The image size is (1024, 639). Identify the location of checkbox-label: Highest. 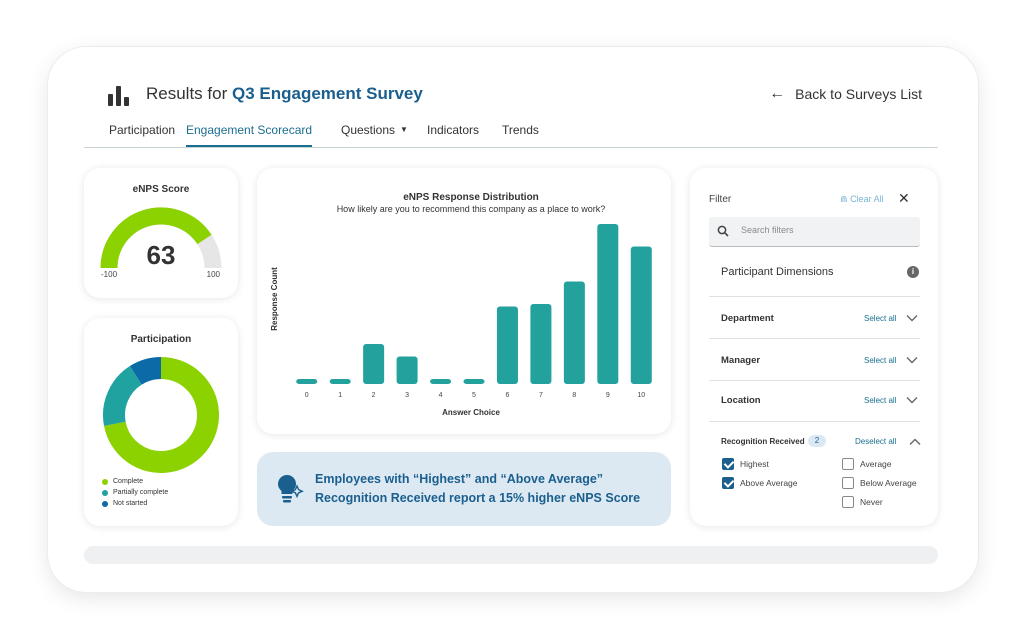
(754, 464).